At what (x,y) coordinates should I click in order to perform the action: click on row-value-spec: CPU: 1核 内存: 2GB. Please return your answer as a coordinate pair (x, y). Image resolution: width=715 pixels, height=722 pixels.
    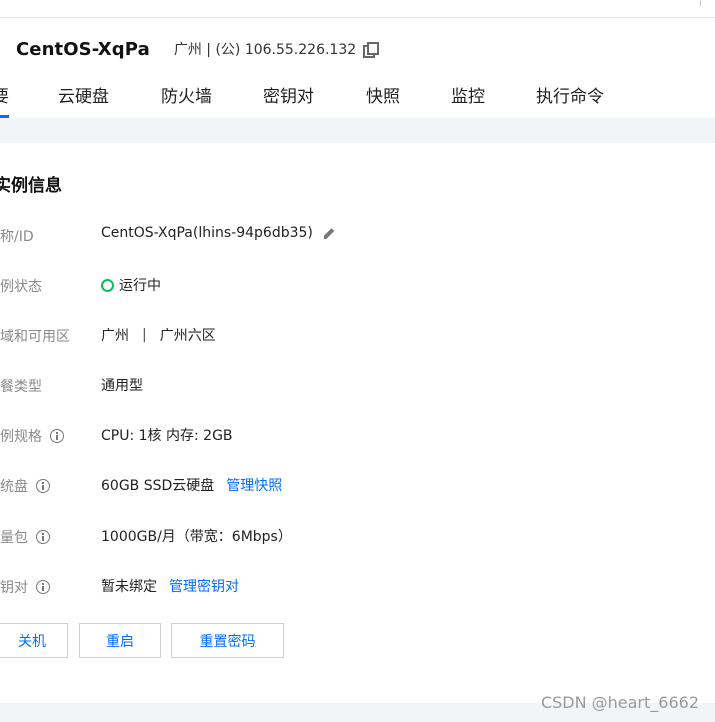
    Looking at the image, I should click on (167, 436).